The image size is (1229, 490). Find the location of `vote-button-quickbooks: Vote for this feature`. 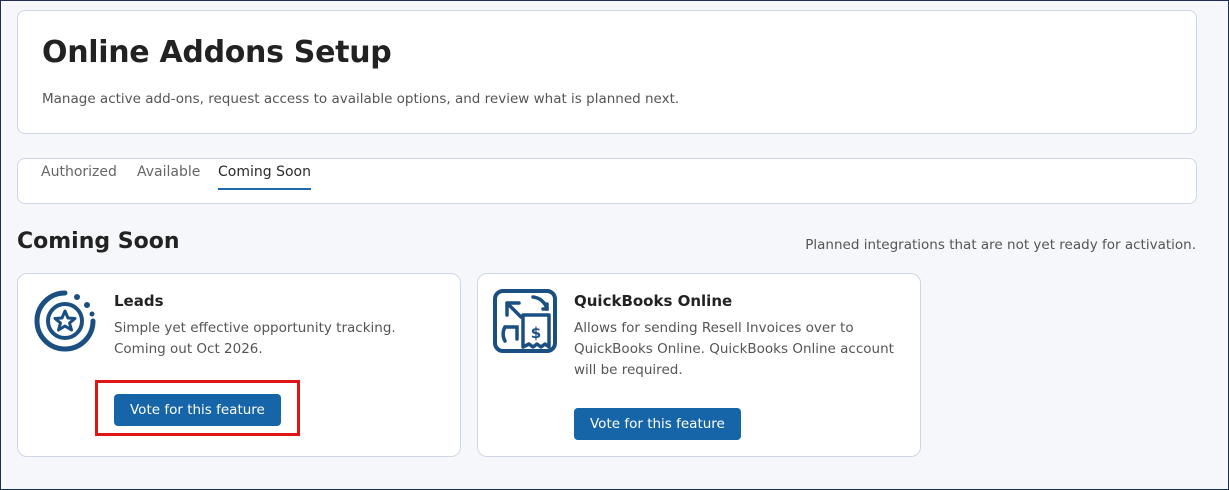

vote-button-quickbooks: Vote for this feature is located at coordinates (657, 424).